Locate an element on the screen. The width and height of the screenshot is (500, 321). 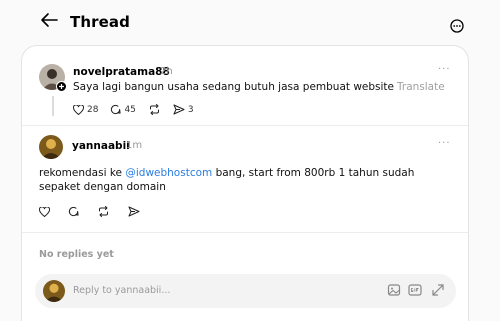
like-button is located at coordinates (44, 211).